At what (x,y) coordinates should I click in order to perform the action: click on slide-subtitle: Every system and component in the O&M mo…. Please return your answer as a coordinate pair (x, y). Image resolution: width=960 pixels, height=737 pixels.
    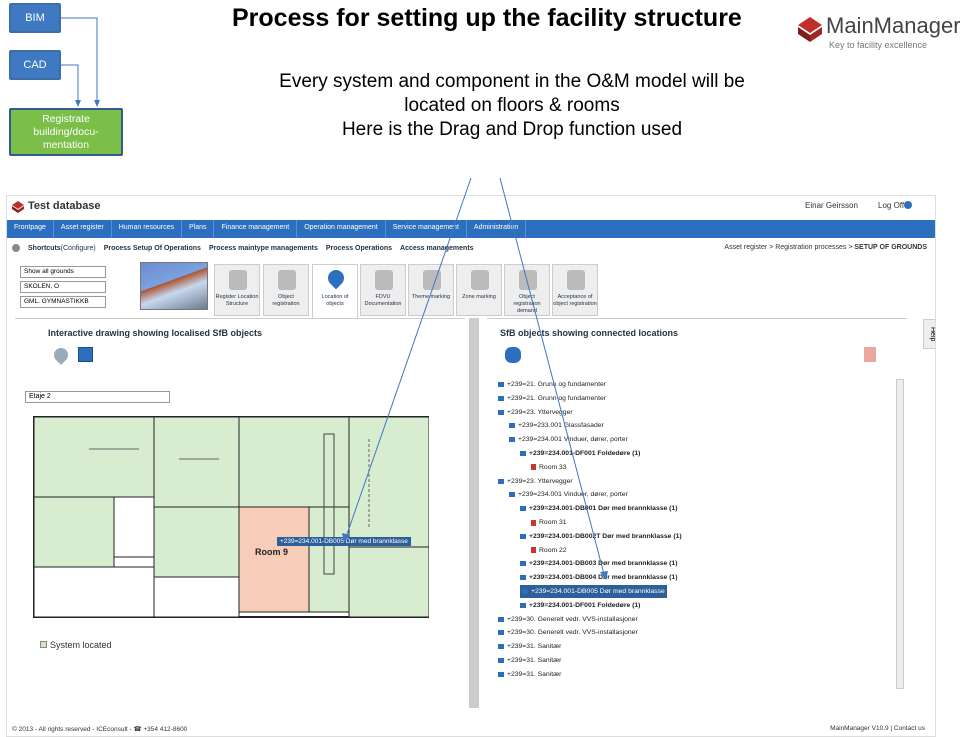
    Looking at the image, I should click on (512, 106).